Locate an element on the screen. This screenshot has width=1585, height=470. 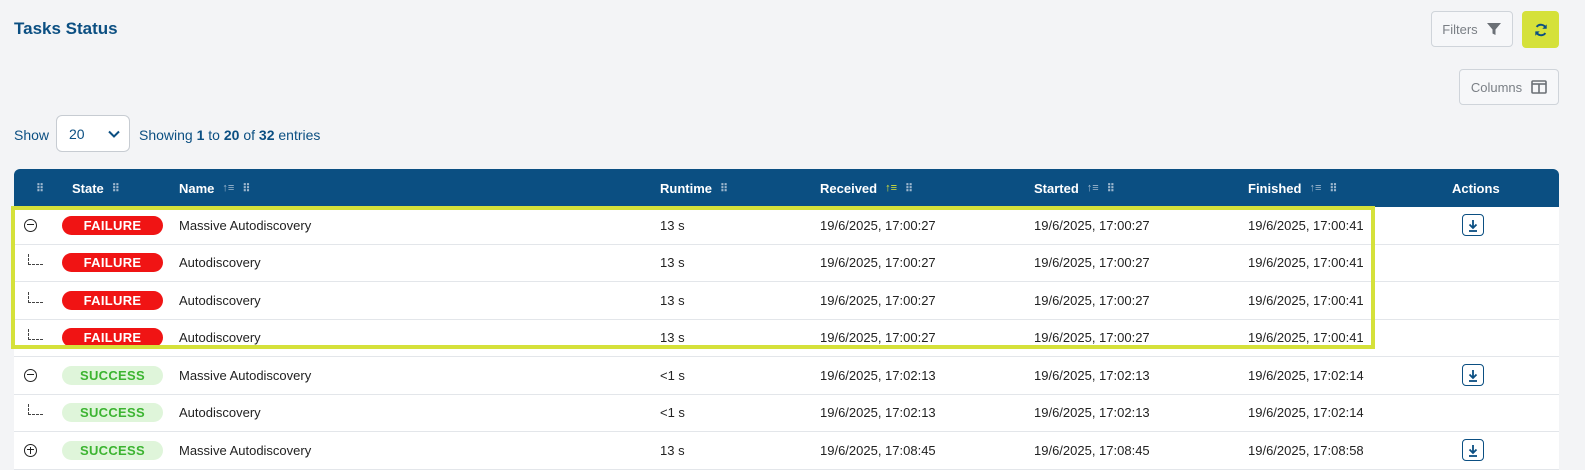
column-header-started: Started ↑≡ ⠿ is located at coordinates (1074, 188).